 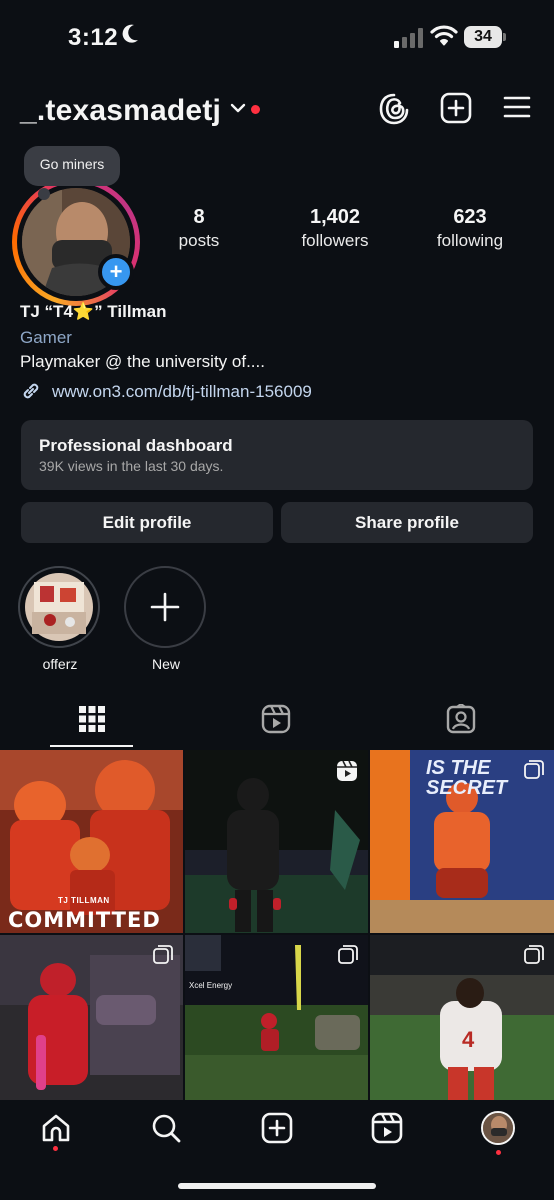 I want to click on new-highlight-button: New, so click(x=166, y=619).